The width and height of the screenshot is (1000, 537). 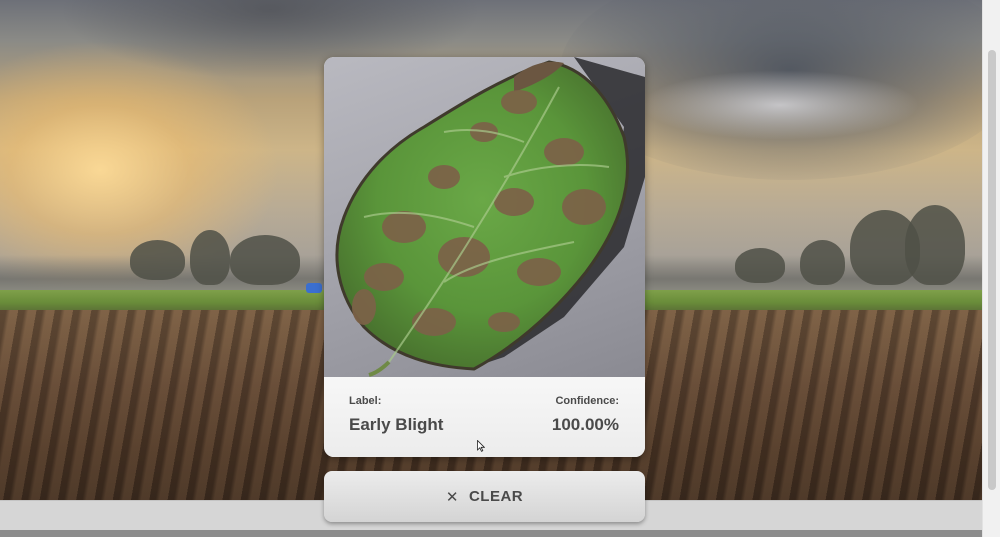 What do you see at coordinates (780, 105) in the screenshot?
I see `cloud-shape` at bounding box center [780, 105].